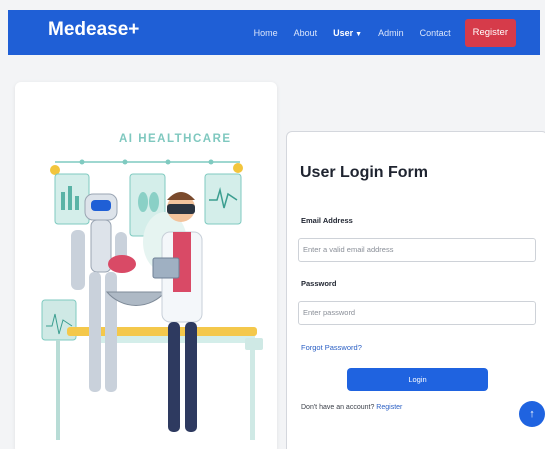  I want to click on password-input: Enter password, so click(417, 313).